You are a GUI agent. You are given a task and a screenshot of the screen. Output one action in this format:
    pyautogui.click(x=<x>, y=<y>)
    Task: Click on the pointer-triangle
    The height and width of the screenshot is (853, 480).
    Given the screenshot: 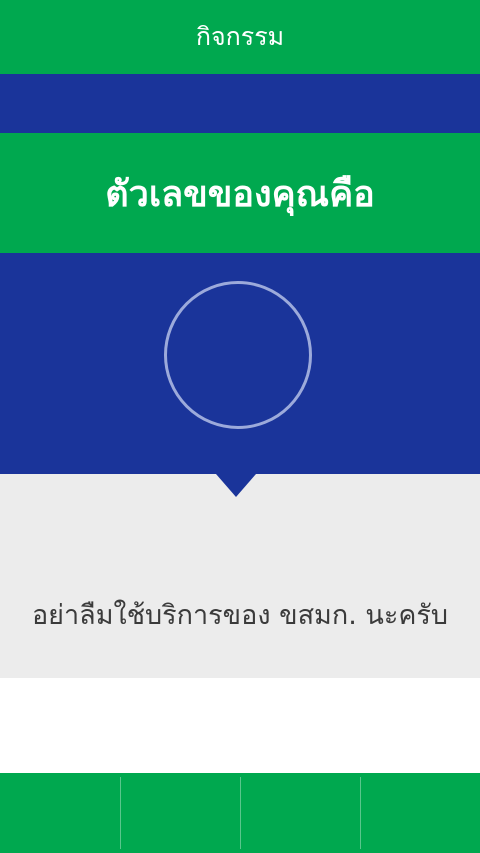 What is the action you would take?
    pyautogui.click(x=236, y=485)
    